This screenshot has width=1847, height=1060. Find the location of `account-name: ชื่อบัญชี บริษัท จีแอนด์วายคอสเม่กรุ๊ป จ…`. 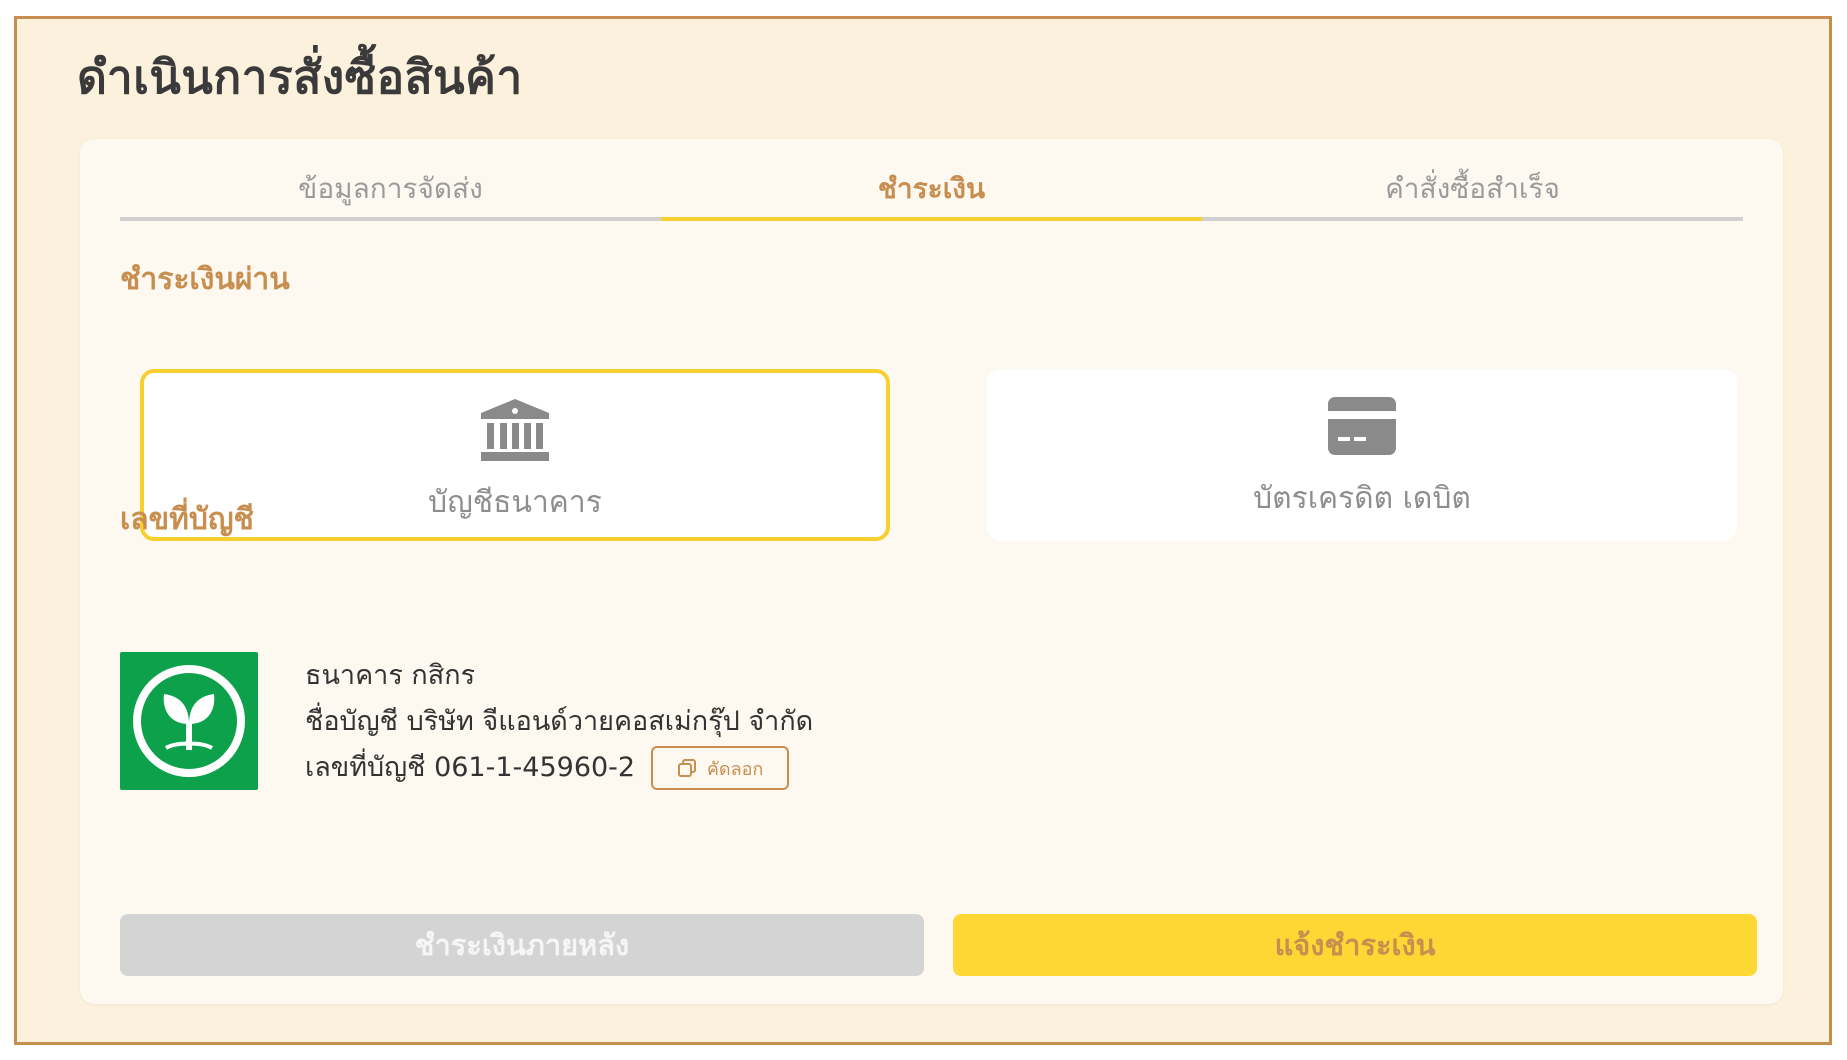

account-name: ชื่อบัญชี บริษัท จีแอนด์วายคอสเม่กรุ๊ป จ… is located at coordinates (559, 721).